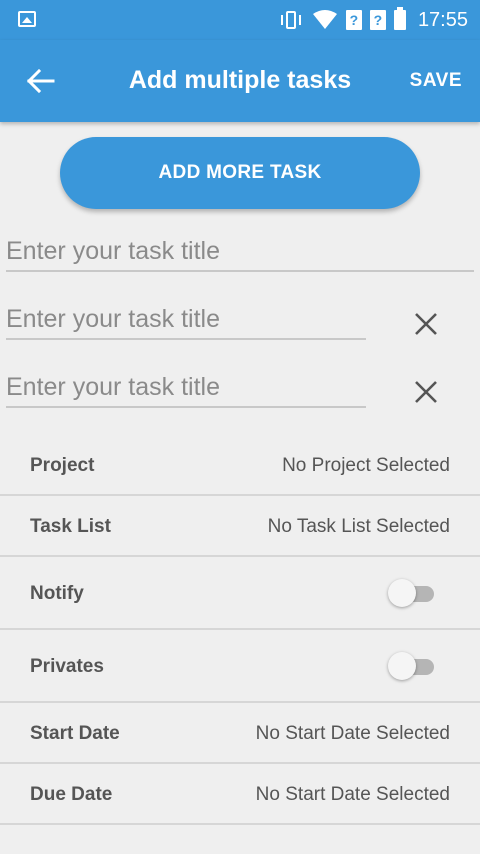  I want to click on notify-label: Notify, so click(57, 593).